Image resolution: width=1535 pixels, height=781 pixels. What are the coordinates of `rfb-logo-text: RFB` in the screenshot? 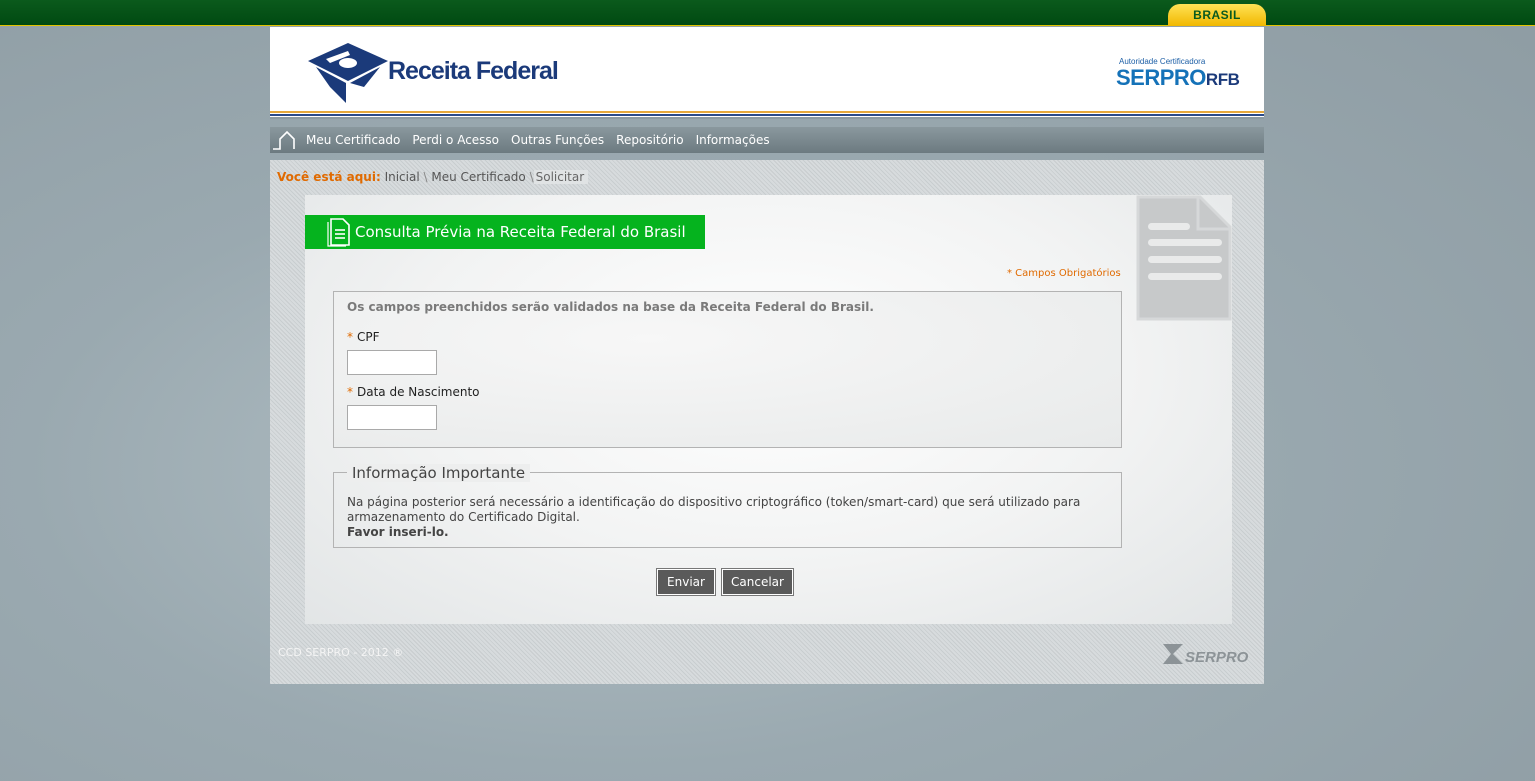 It's located at (1222, 79).